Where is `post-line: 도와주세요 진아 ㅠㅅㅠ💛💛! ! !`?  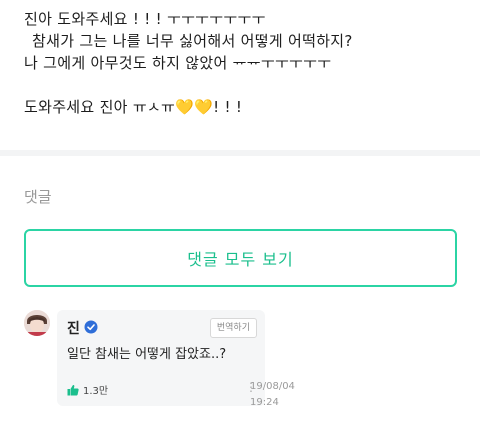 post-line: 도와주세요 진아 ㅠㅅㅠ💛💛! ! ! is located at coordinates (133, 107).